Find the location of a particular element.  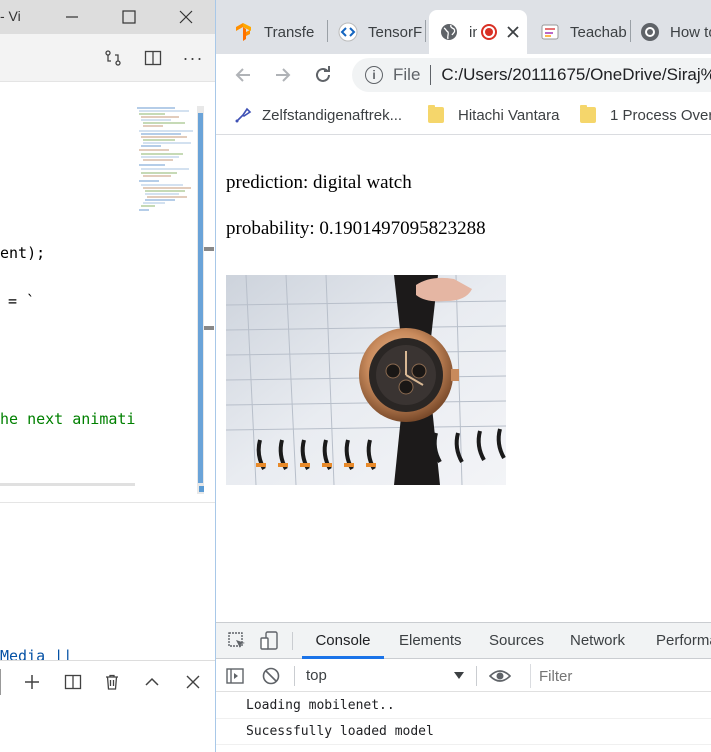

tab-tensorflow: TensorF is located at coordinates (377, 32).